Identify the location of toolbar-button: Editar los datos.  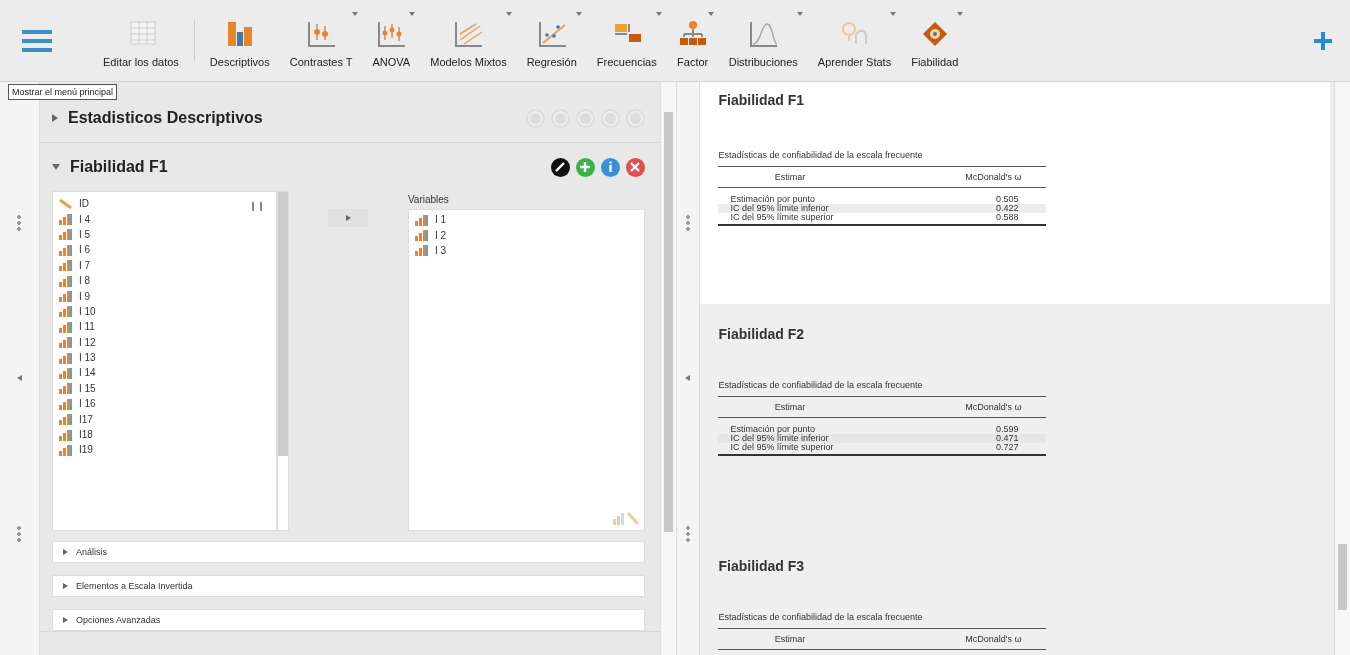
(141, 40).